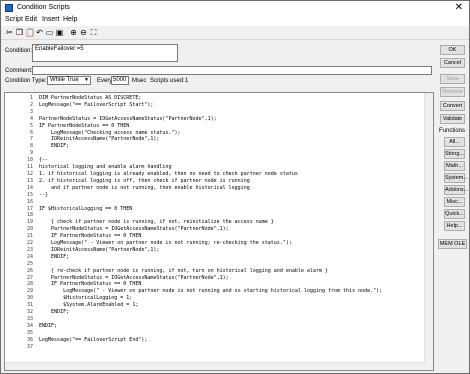 This screenshot has height=374, width=470. What do you see at coordinates (39, 32) in the screenshot?
I see `undo-icon: ↶` at bounding box center [39, 32].